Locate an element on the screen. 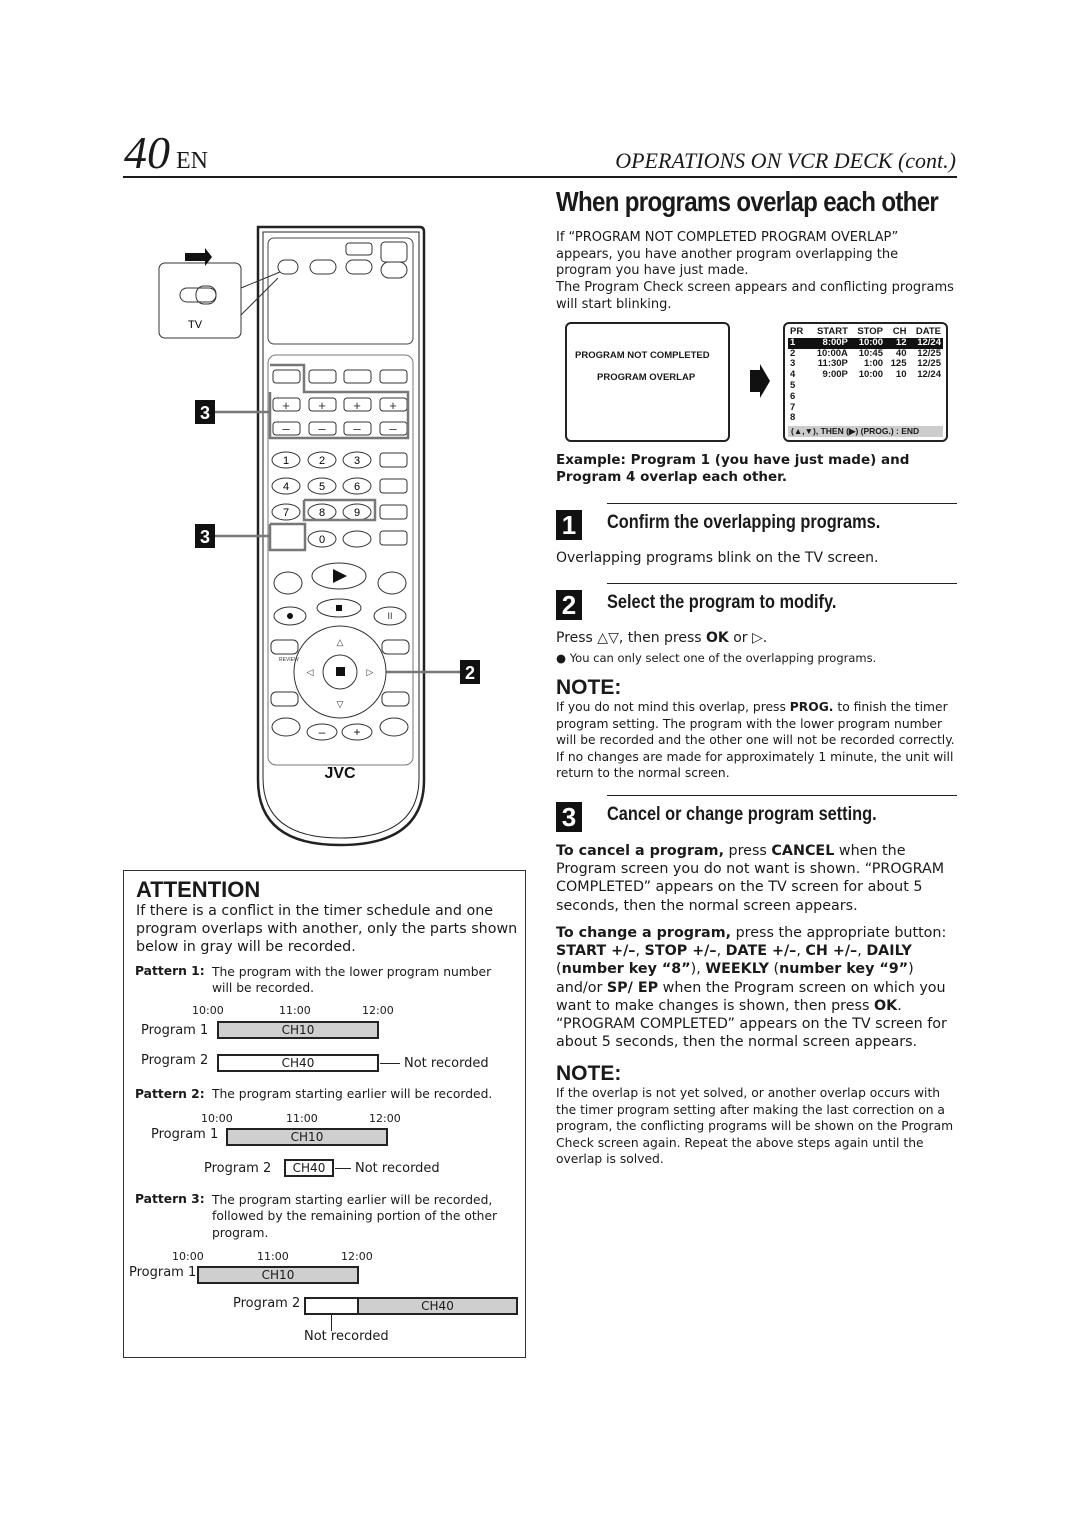 The height and width of the screenshot is (1528, 1080). step-3-heading: Cancel or change program setting. is located at coordinates (742, 814).